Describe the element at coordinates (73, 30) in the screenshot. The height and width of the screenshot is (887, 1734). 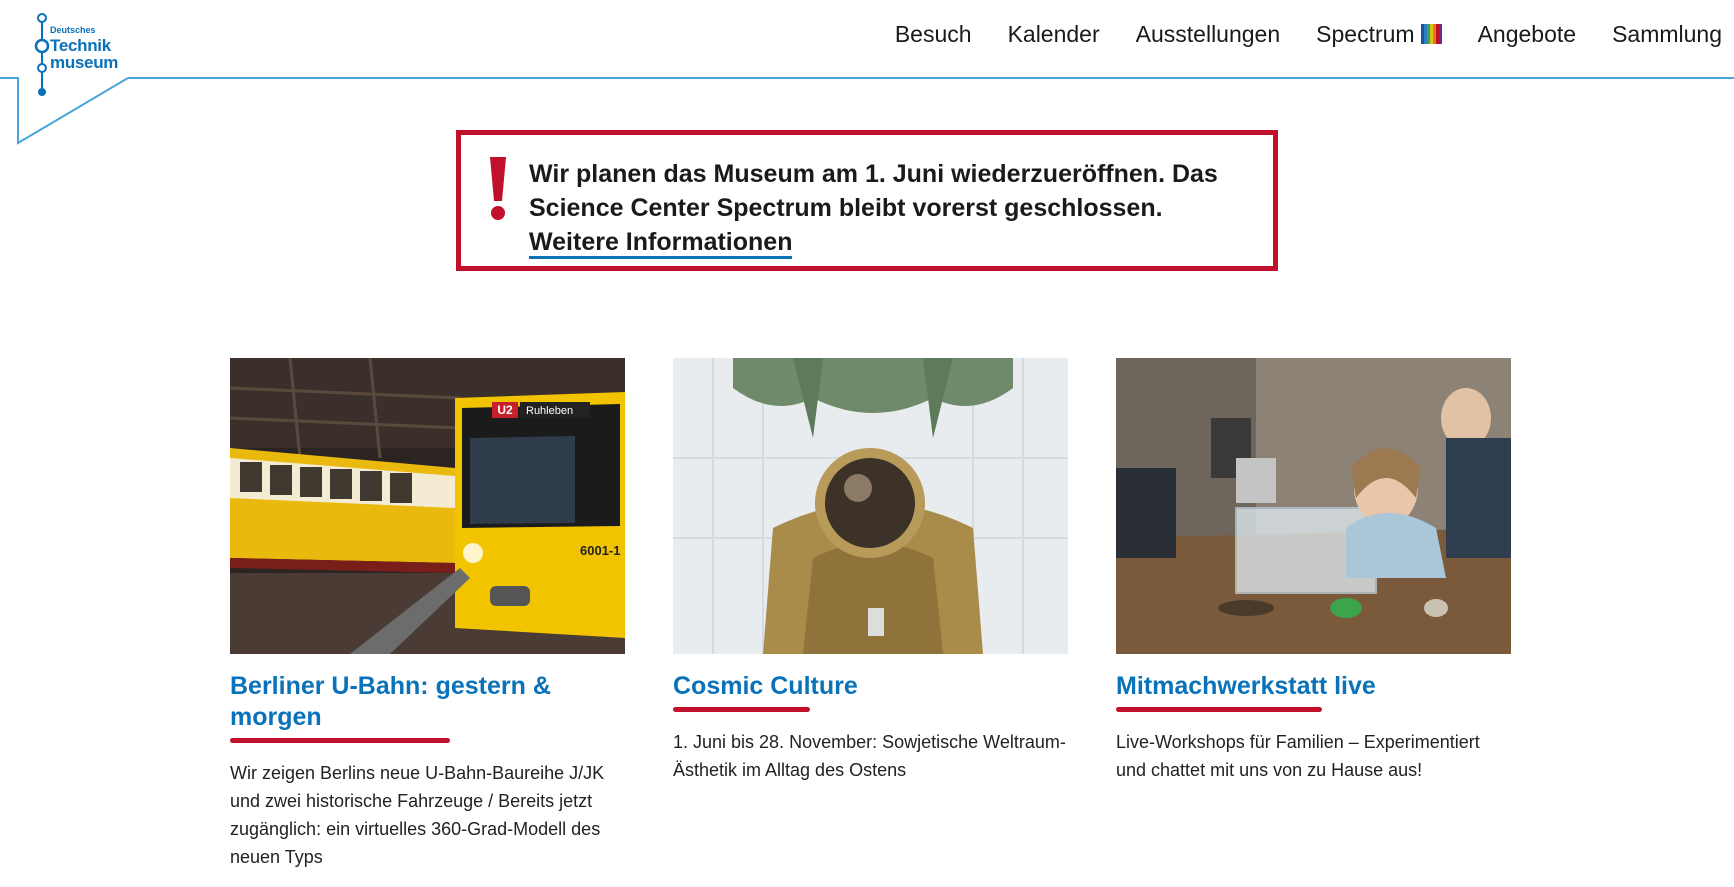
I see `logo-line1: Deutsches` at that location.